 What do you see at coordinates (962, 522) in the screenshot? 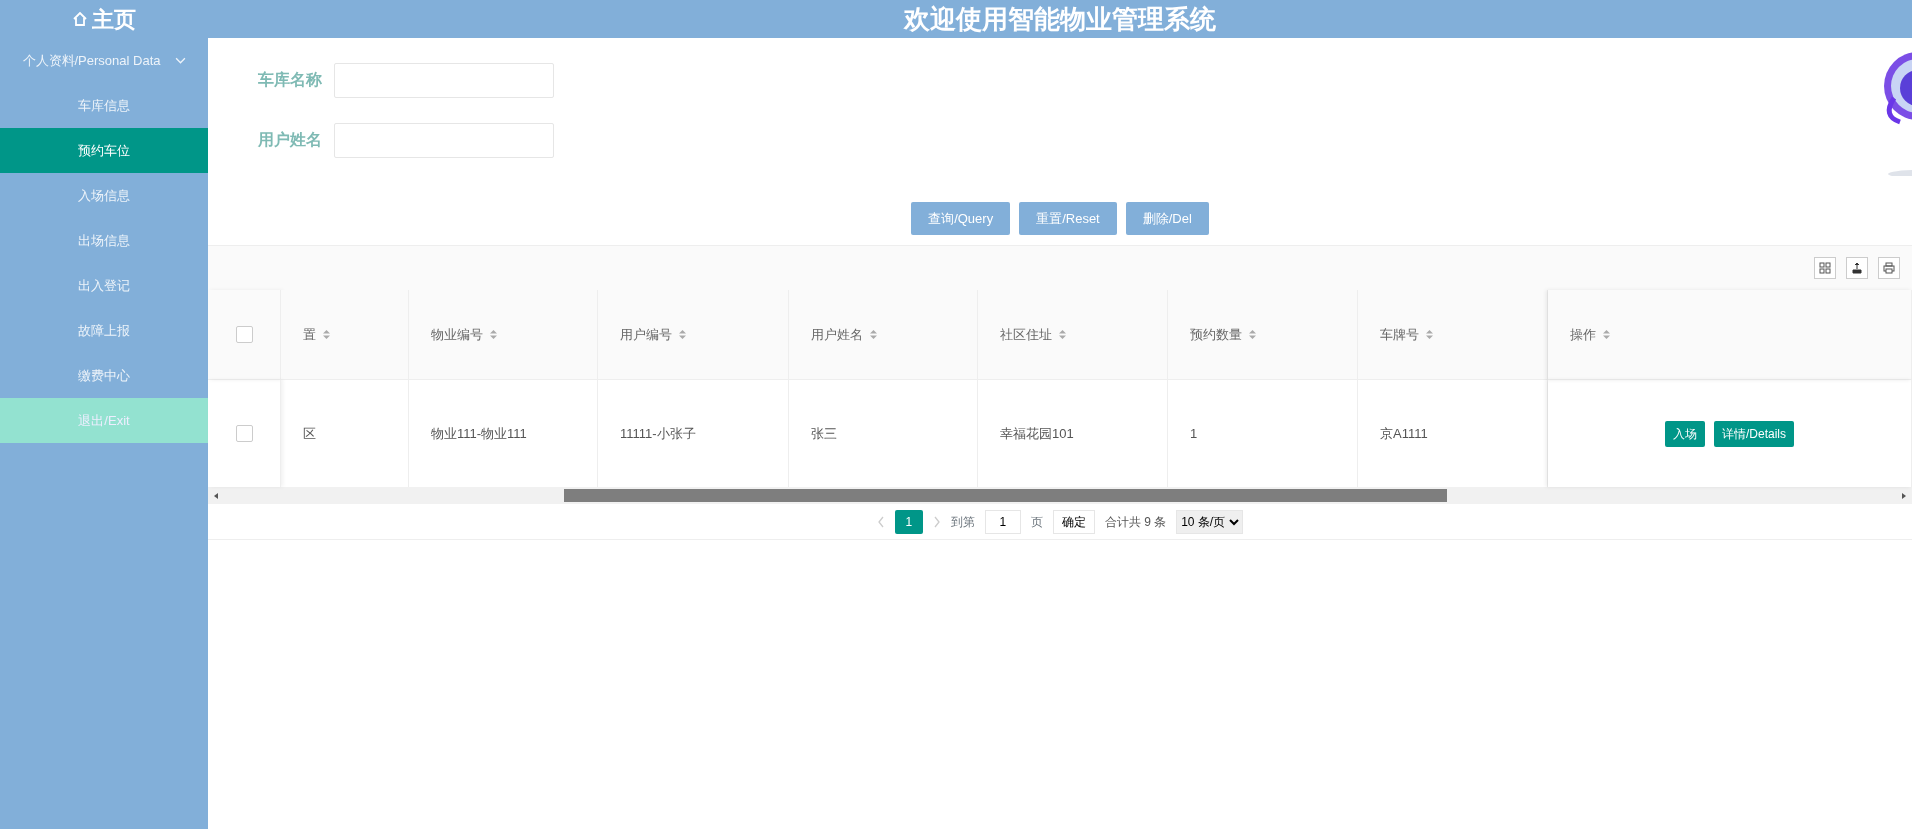
I see `pager-label: 到第` at bounding box center [962, 522].